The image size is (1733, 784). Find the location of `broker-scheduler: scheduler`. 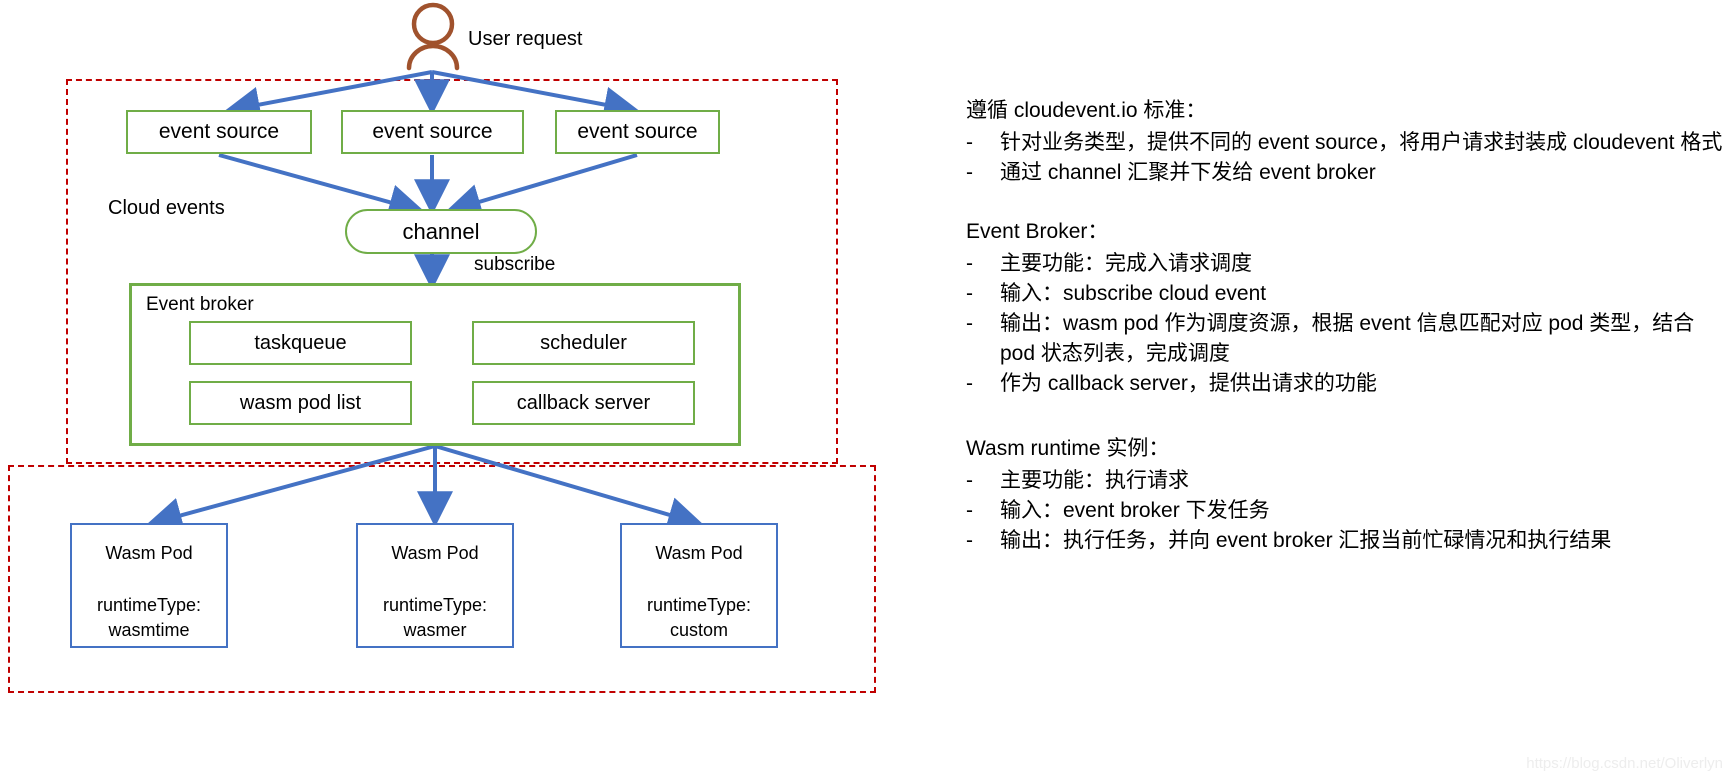

broker-scheduler: scheduler is located at coordinates (583, 343).